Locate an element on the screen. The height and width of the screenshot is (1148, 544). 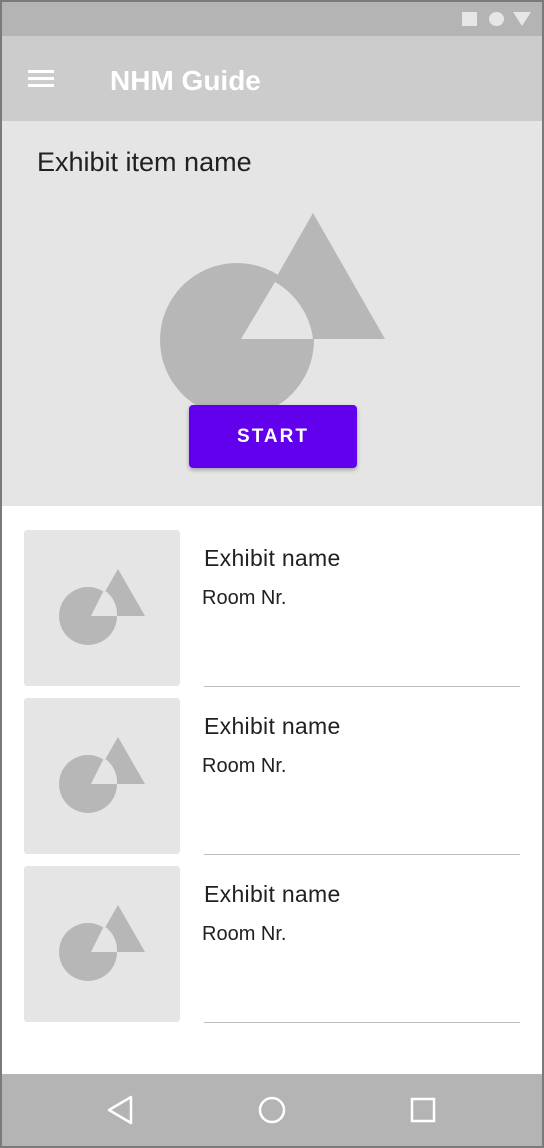
divider is located at coordinates (362, 1022).